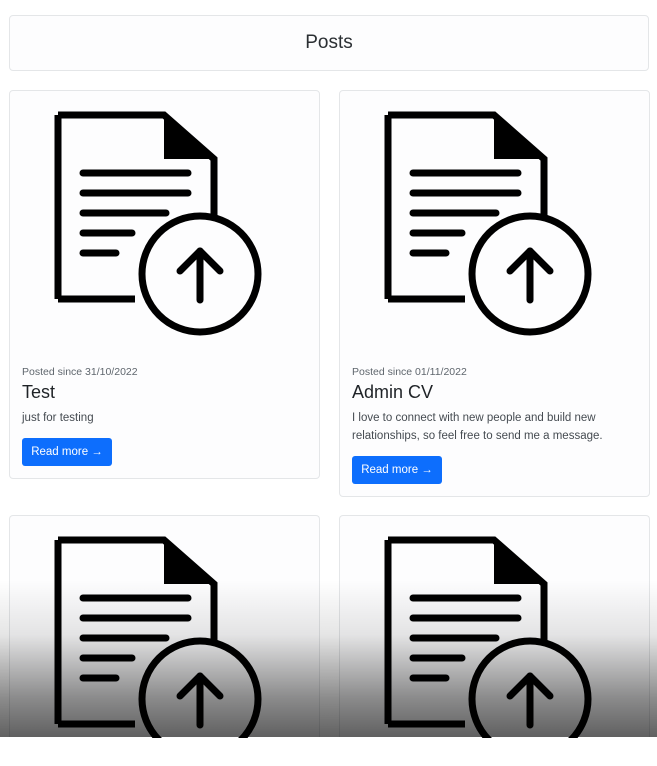 Image resolution: width=657 pixels, height=766 pixels. I want to click on post-title: Admin CV, so click(393, 392).